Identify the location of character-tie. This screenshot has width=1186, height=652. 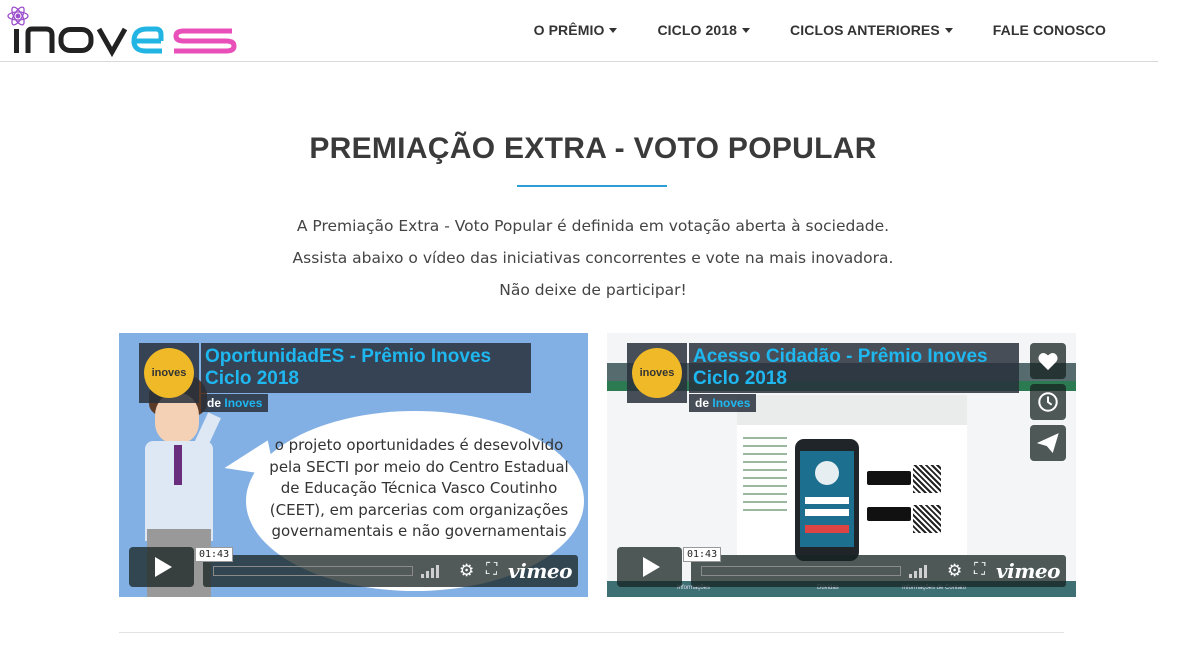
(178, 465).